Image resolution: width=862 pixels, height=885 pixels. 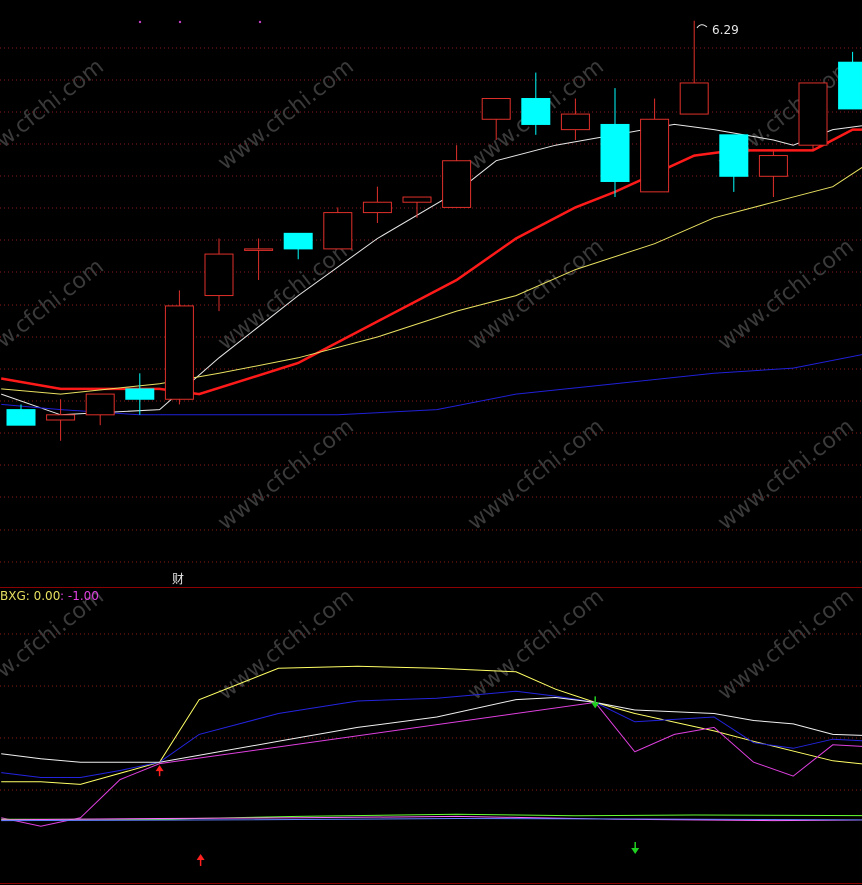 I want to click on price-dots, so click(x=200, y=22).